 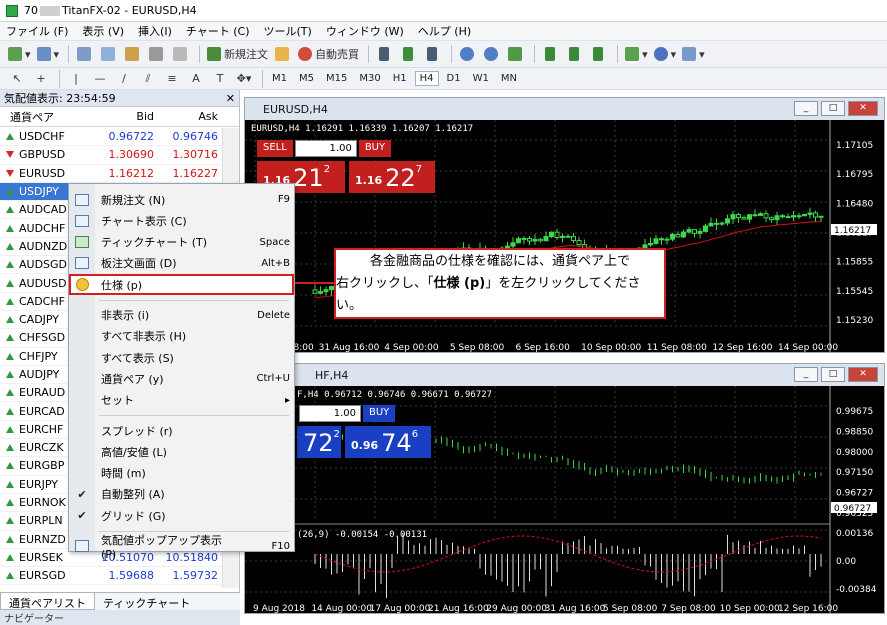 What do you see at coordinates (481, 78) in the screenshot?
I see `tf-w1: W1` at bounding box center [481, 78].